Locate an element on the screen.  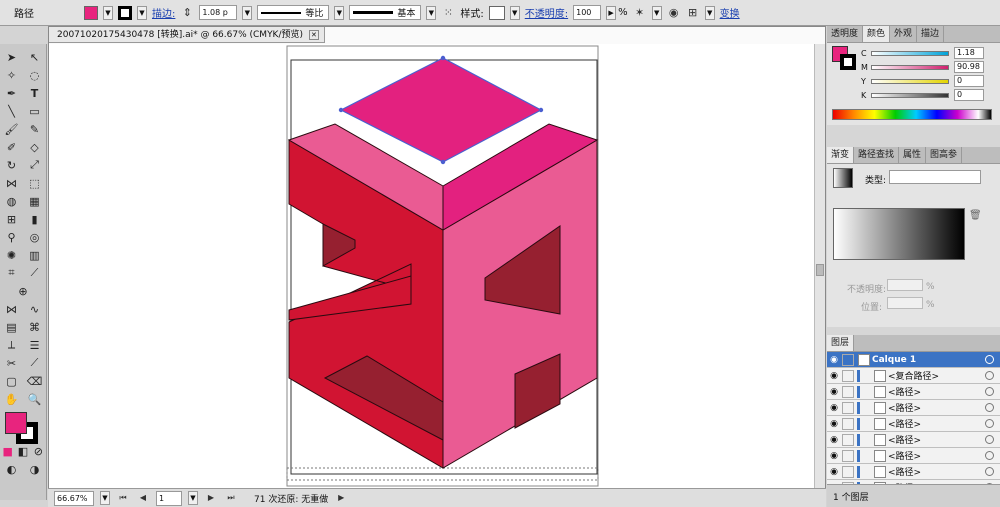
none-mode-icon: ⊘ is located at coordinates (38, 451).